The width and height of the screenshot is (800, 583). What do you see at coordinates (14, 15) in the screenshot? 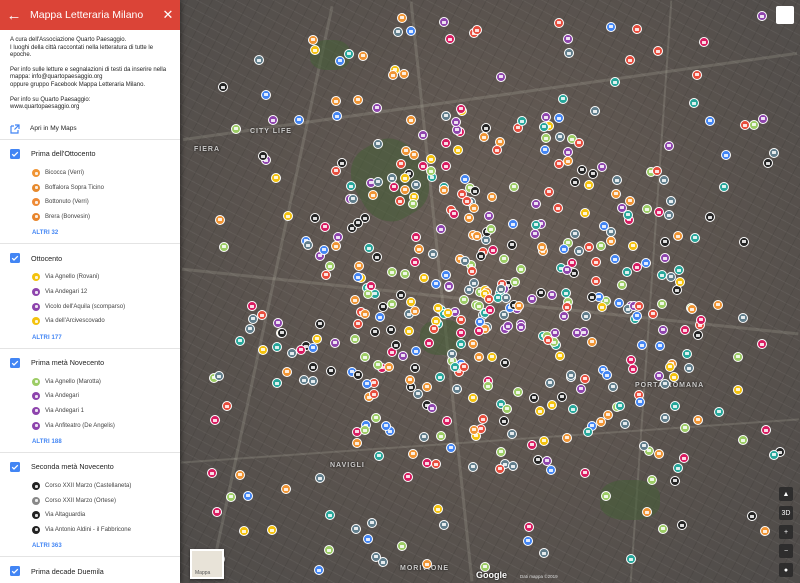
I see `back-arrow-icon: ←` at bounding box center [14, 15].